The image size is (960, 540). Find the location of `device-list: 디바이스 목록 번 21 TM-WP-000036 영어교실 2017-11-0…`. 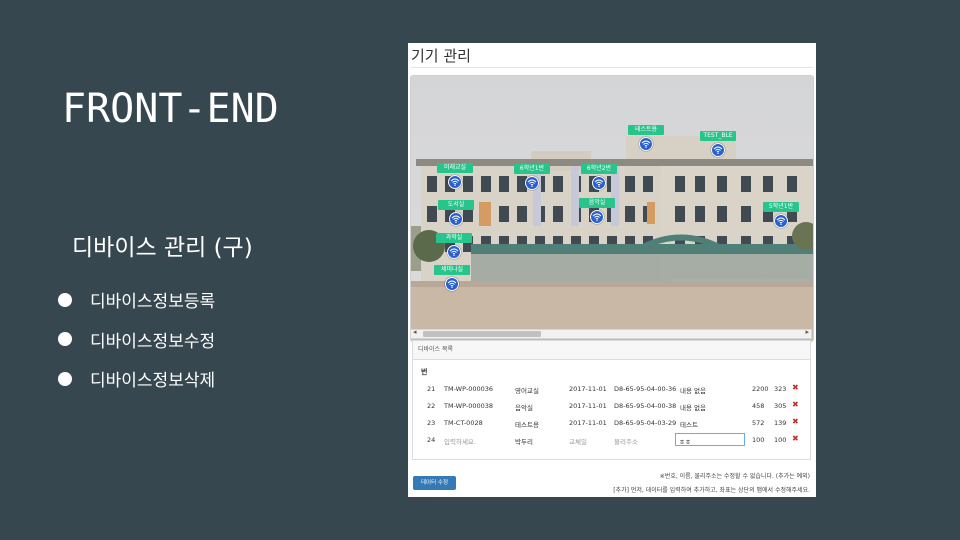

device-list: 디바이스 목록 번 21 TM-WP-000036 영어교실 2017-11-0… is located at coordinates (611, 400).